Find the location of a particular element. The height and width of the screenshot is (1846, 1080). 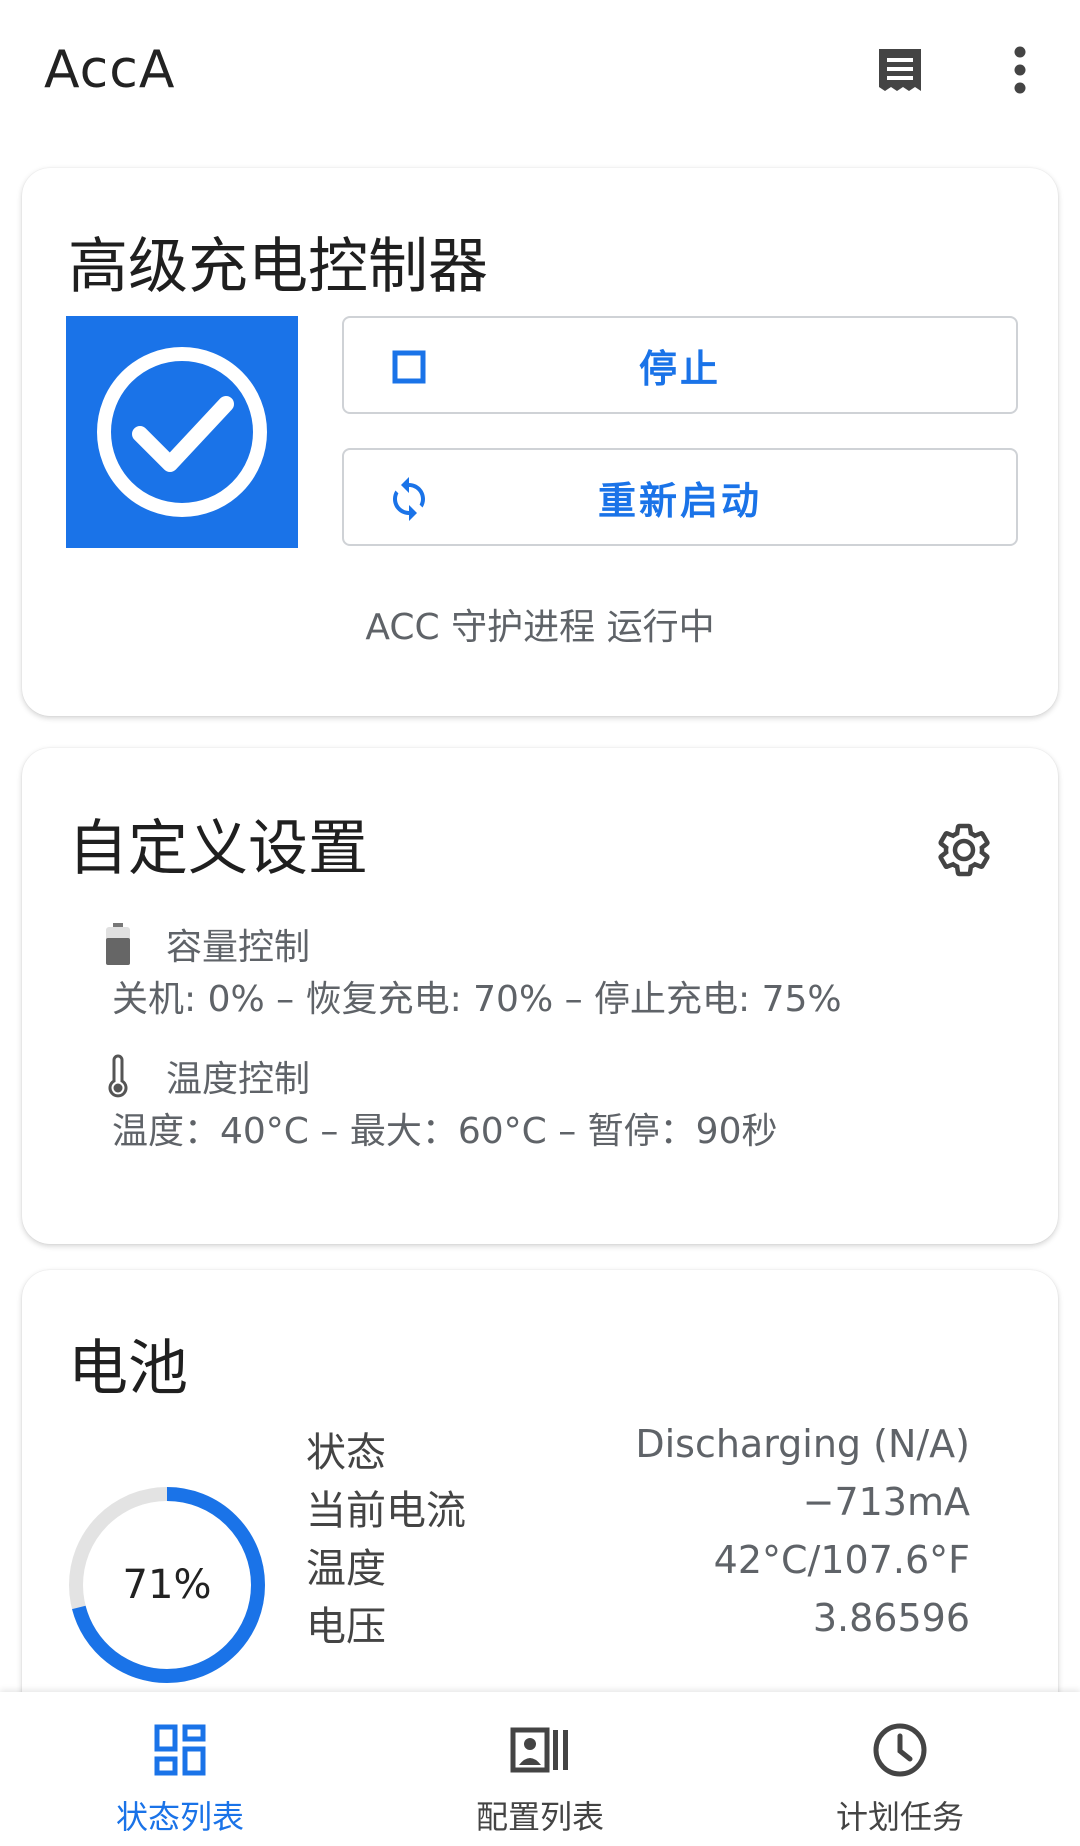

capacity-control-title: 容量控制 is located at coordinates (238, 947).